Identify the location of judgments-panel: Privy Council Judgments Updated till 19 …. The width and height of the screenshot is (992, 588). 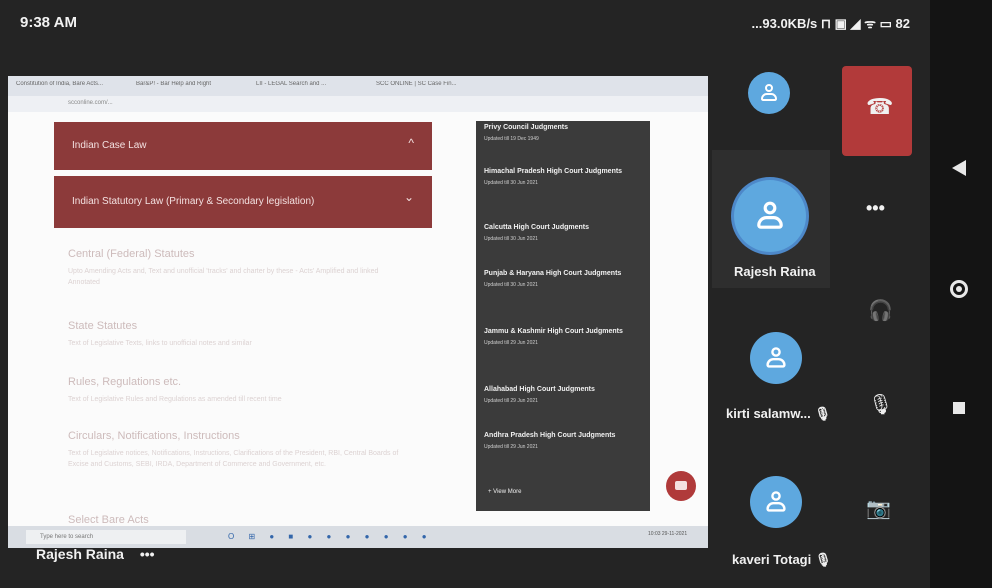
(563, 316).